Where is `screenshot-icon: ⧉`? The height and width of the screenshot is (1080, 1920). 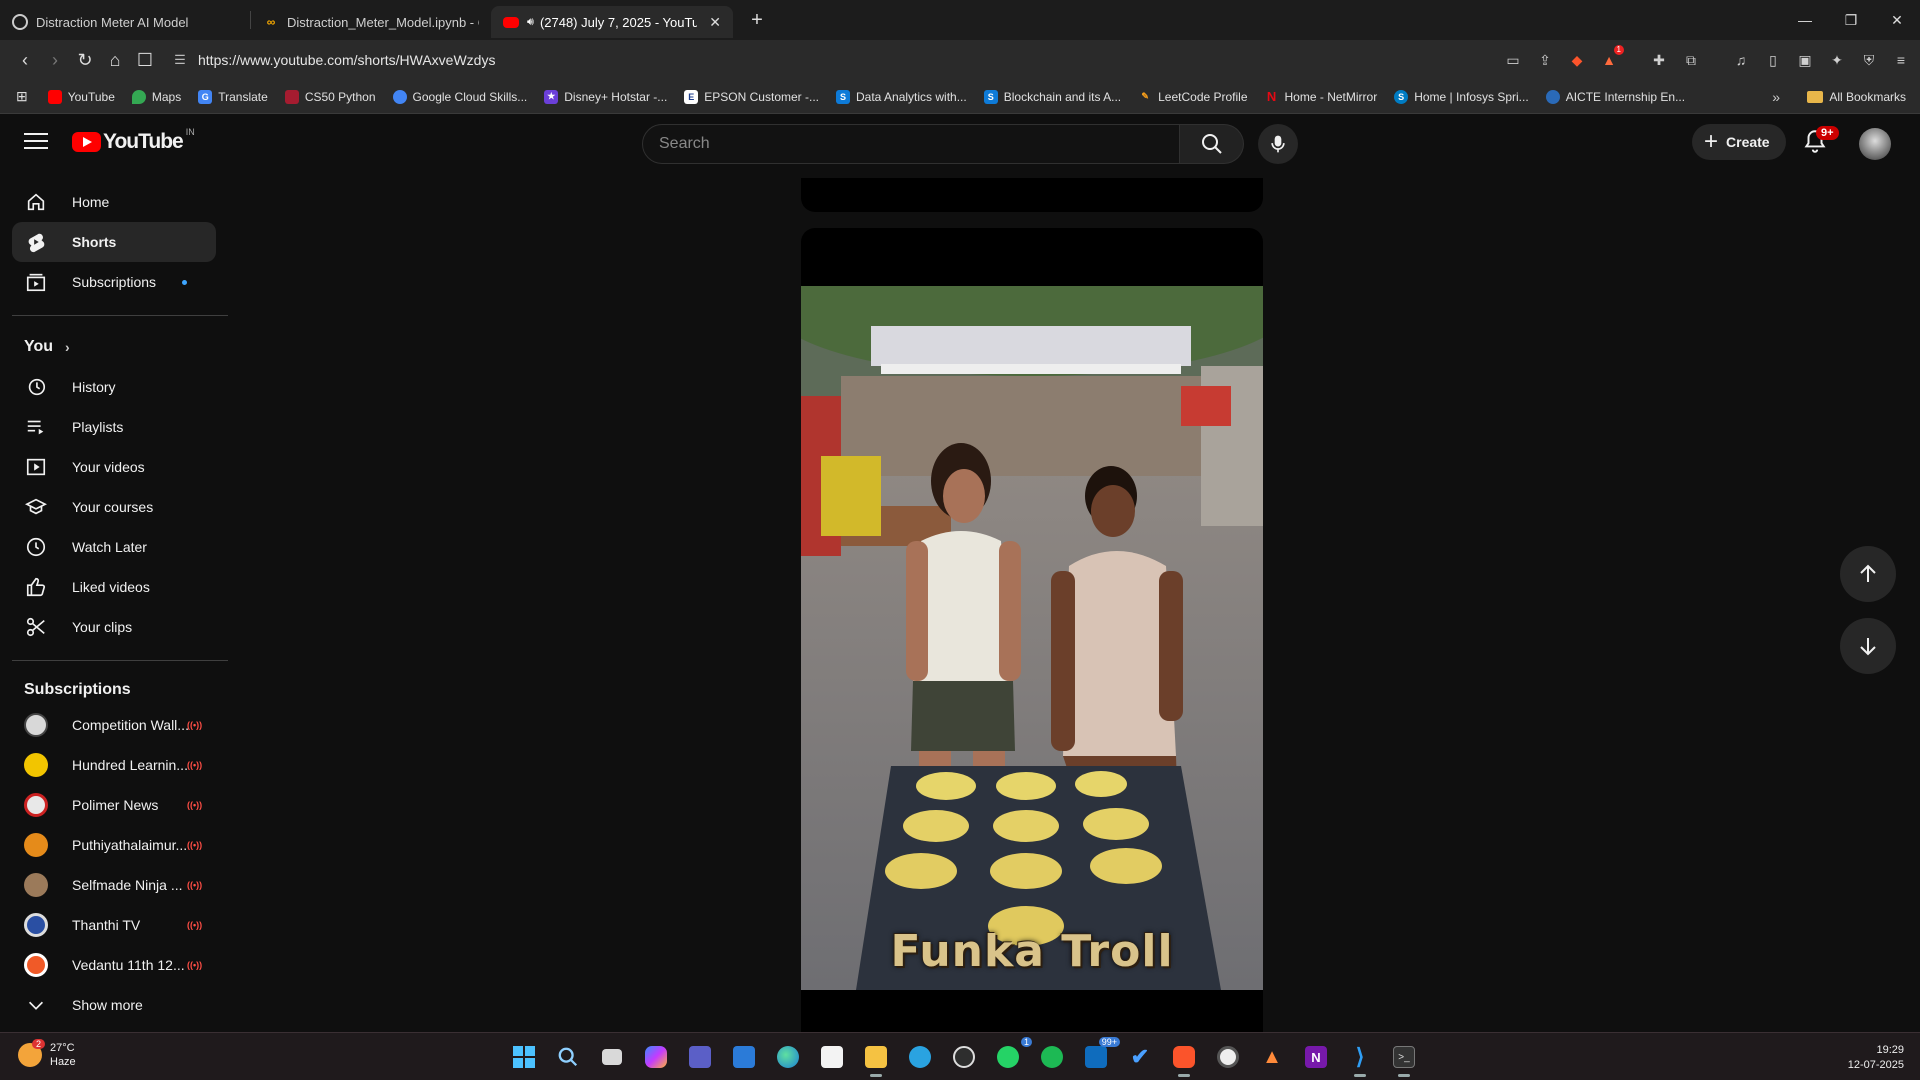 screenshot-icon: ⧉ is located at coordinates (1691, 60).